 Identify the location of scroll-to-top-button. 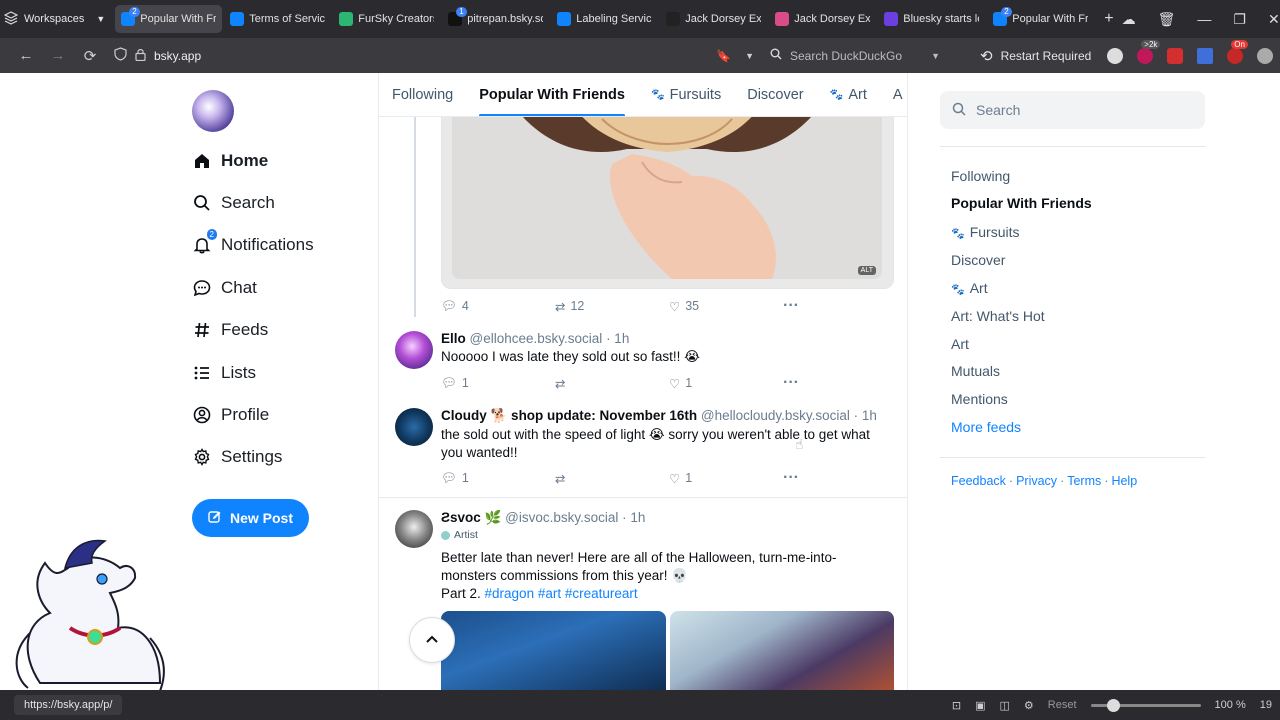
(432, 640).